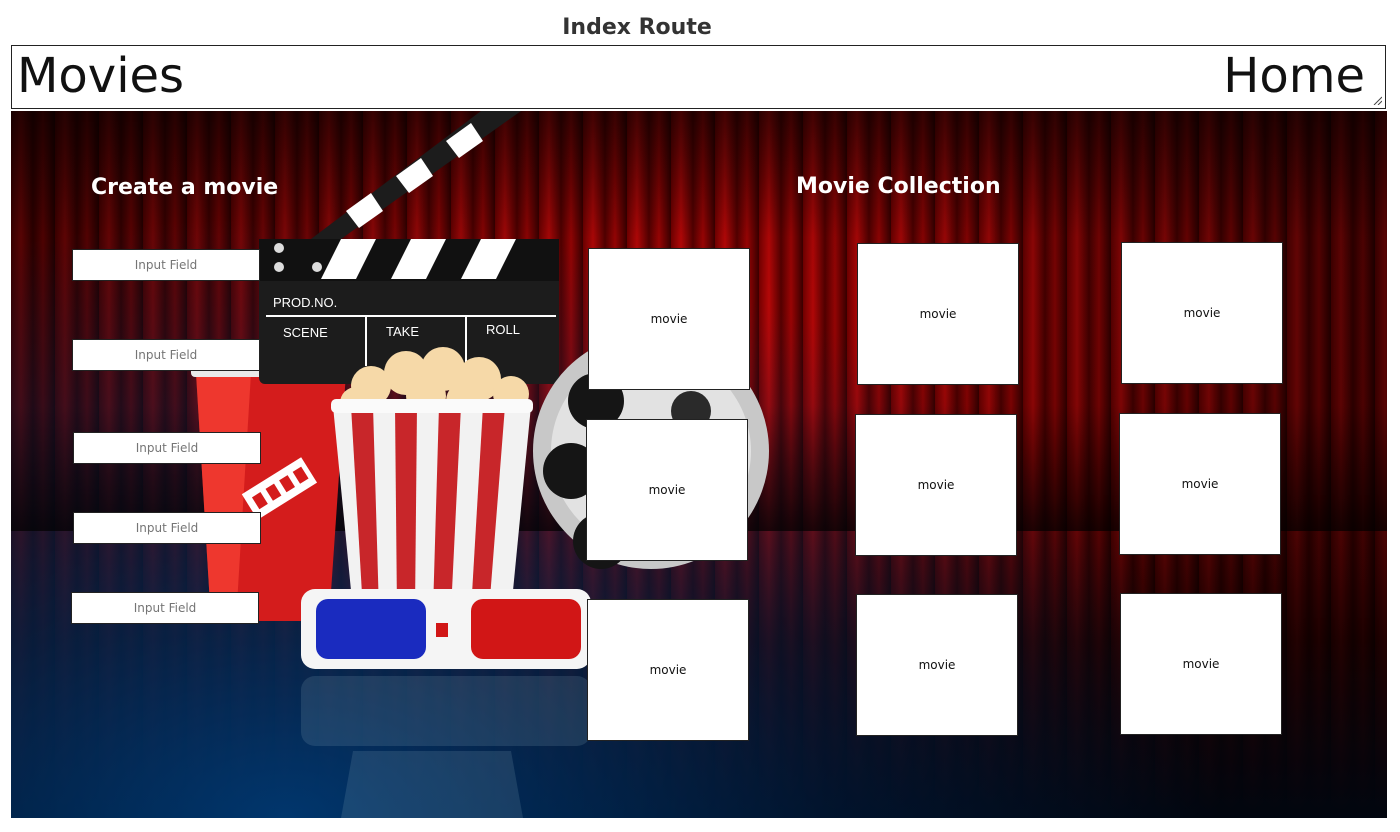 Image resolution: width=1400 pixels, height=832 pixels. What do you see at coordinates (1377, 100) in the screenshot?
I see `resize-handle-icon` at bounding box center [1377, 100].